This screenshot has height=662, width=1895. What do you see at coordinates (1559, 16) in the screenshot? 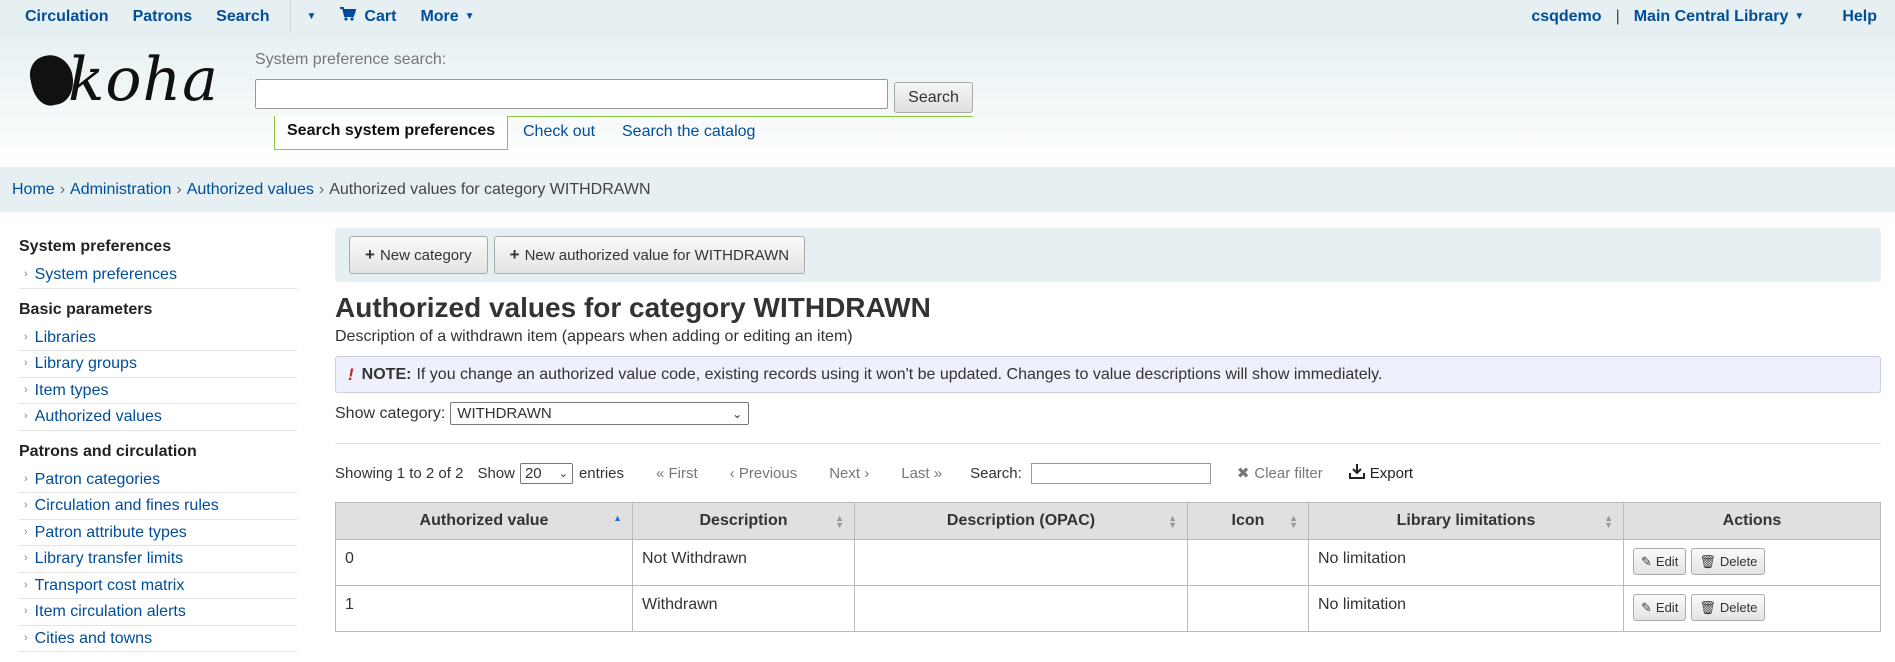
I see `nav-user: csqdemo` at bounding box center [1559, 16].